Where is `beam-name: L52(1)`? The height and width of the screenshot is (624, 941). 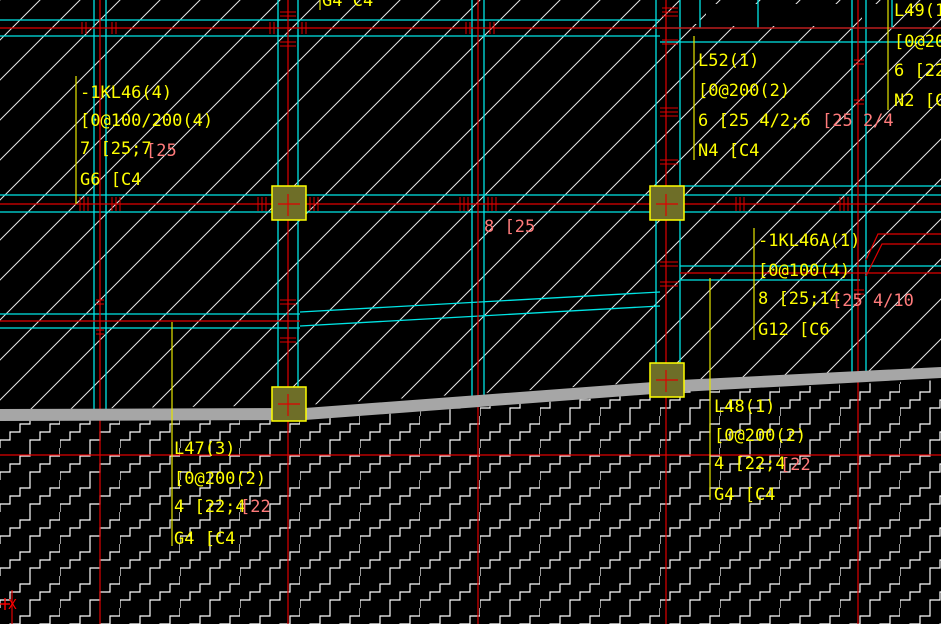 beam-name: L52(1) is located at coordinates (728, 61).